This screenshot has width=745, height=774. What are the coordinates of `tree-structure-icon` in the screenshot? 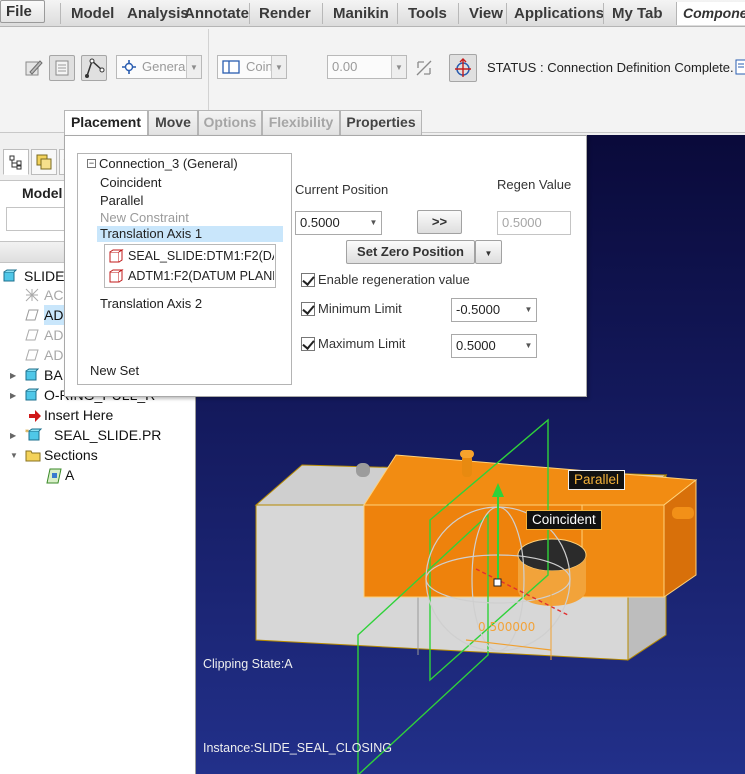 It's located at (15, 162).